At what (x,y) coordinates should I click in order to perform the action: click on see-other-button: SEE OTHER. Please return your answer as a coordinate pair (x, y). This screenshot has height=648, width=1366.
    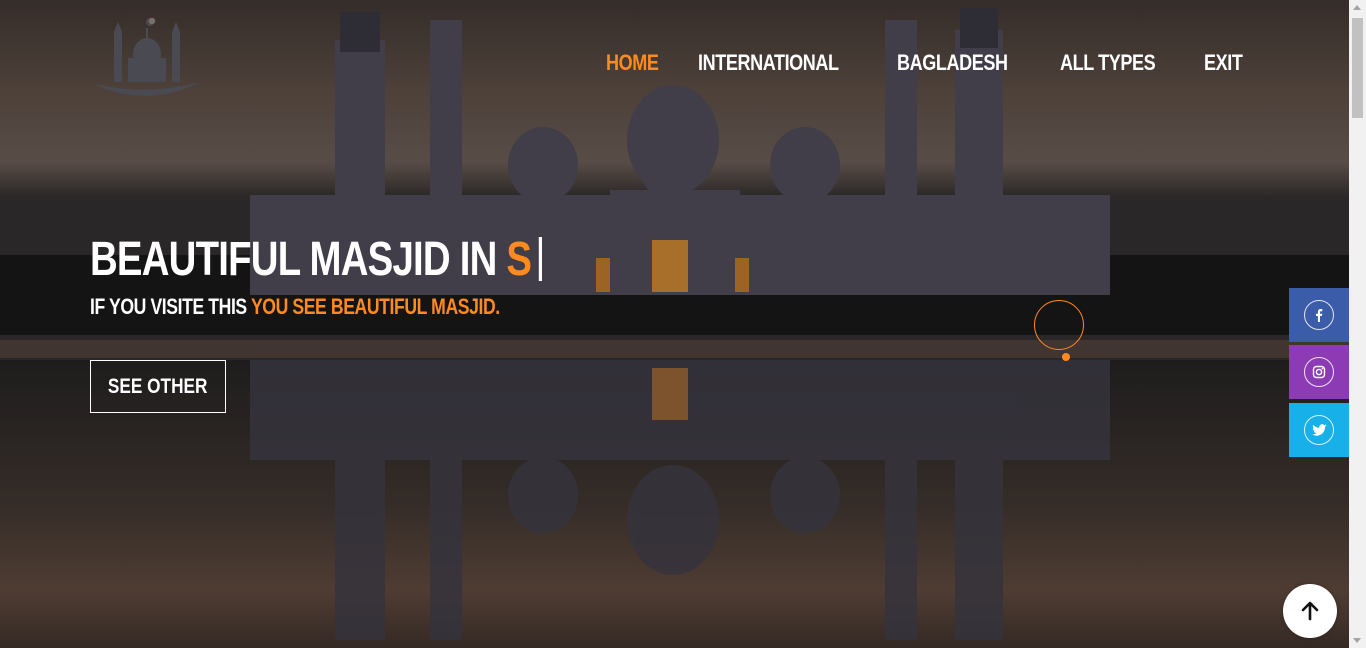
    Looking at the image, I should click on (158, 386).